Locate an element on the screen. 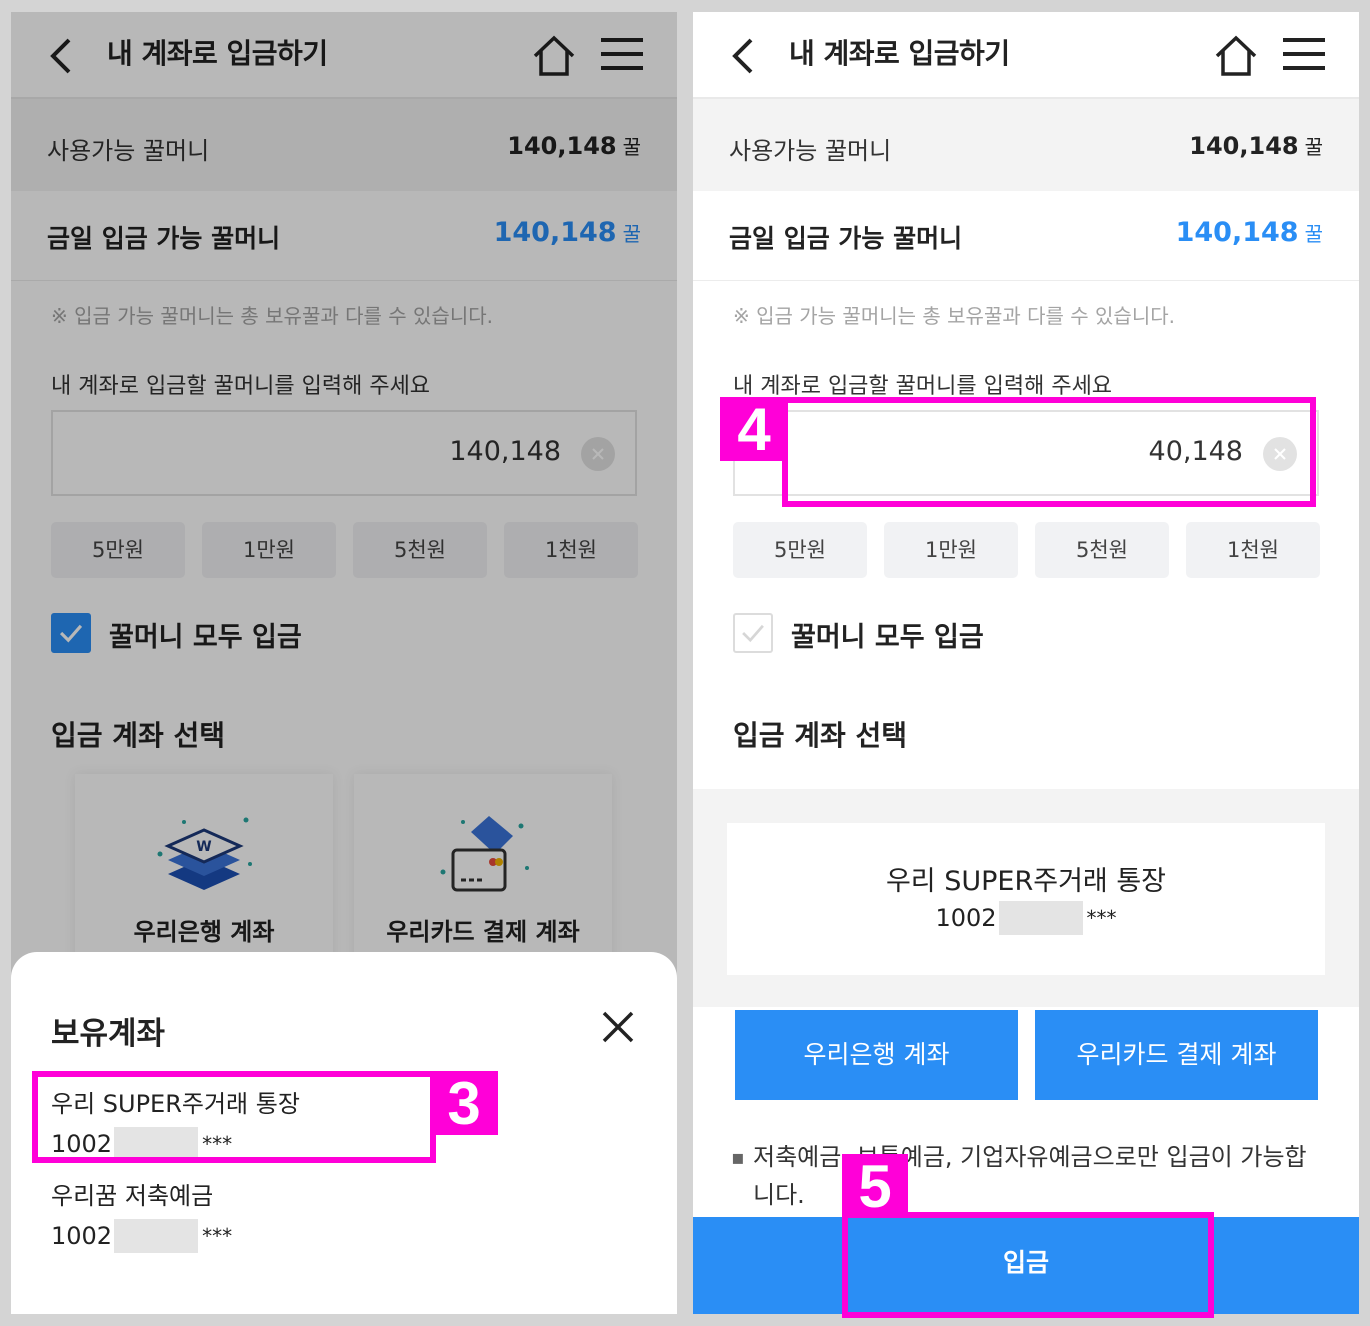 The image size is (1370, 1326). today-deposit-row: 금일 입금 가능 꿀머니 140,148 꿀 is located at coordinates (1026, 236).